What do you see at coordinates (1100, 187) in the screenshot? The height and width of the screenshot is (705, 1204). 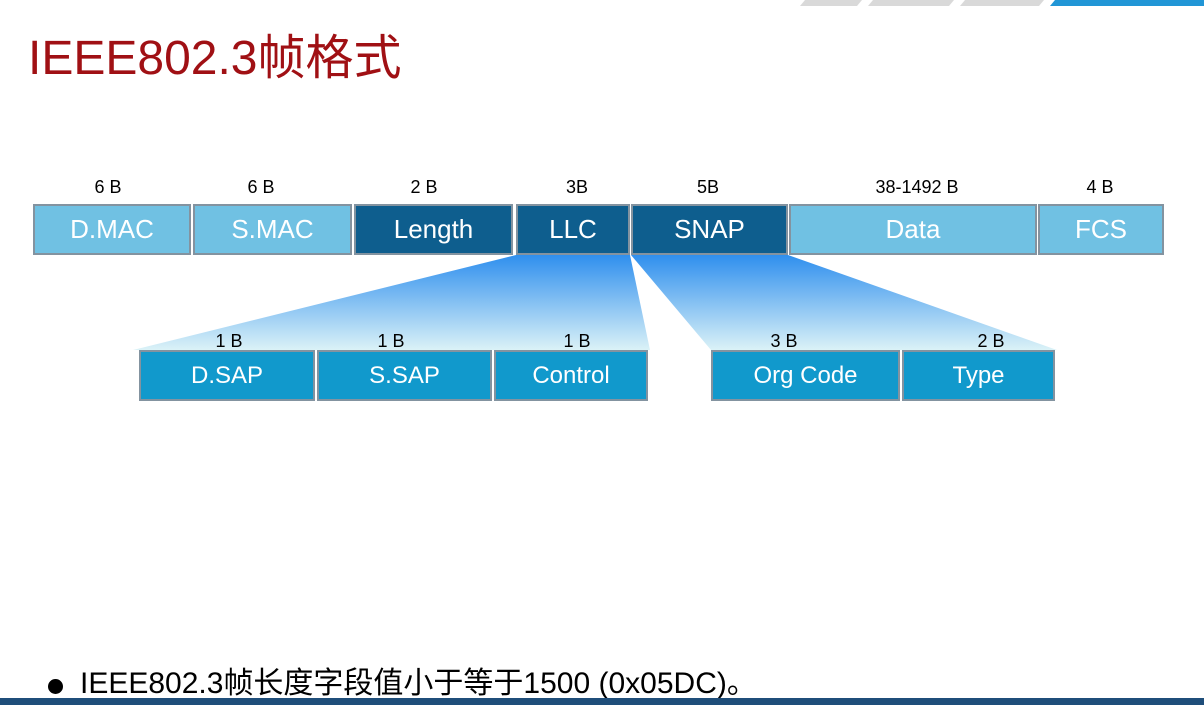 I see `field-size-label-fcs: 4 B` at bounding box center [1100, 187].